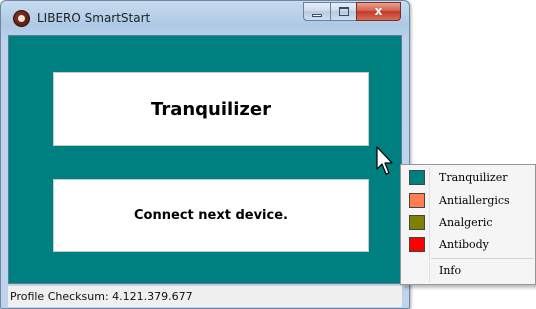  Describe the element at coordinates (468, 270) in the screenshot. I see `menu-item-info: Info` at that location.